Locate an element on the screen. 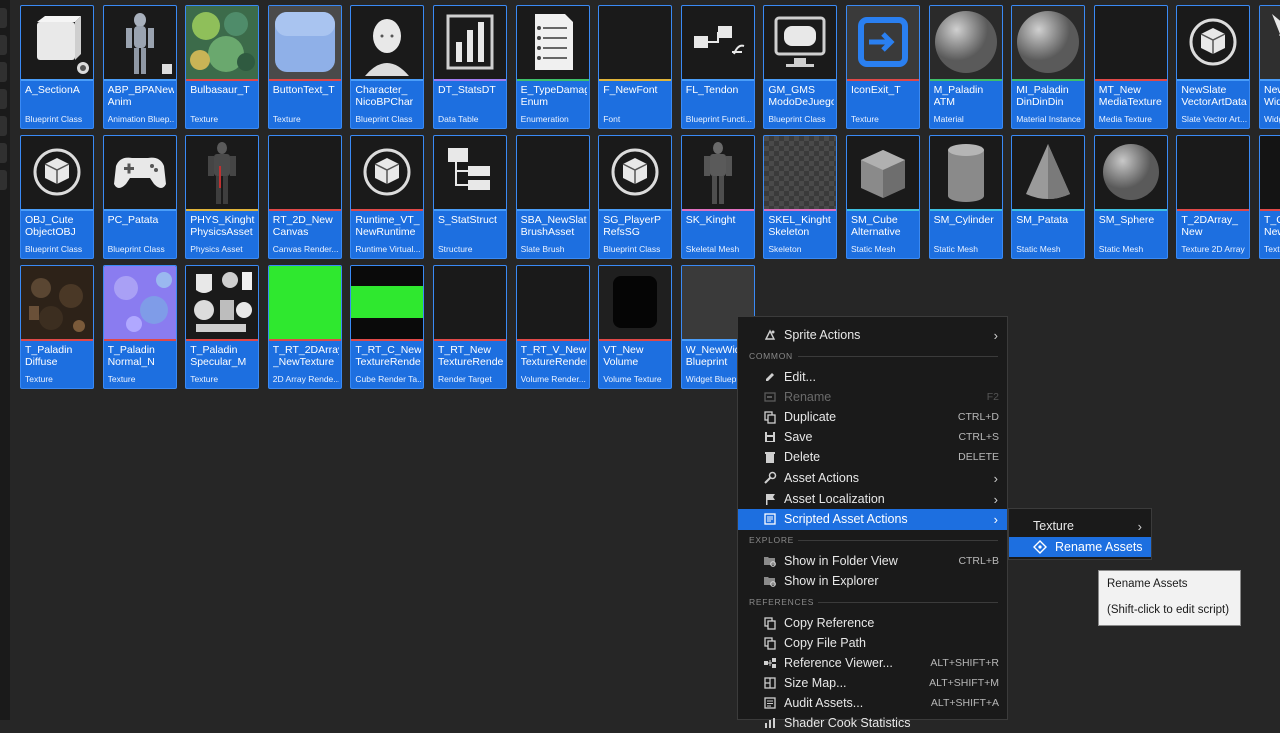  asset-tile: T_2DArray_ New Texture 2D Array is located at coordinates (1213, 197).